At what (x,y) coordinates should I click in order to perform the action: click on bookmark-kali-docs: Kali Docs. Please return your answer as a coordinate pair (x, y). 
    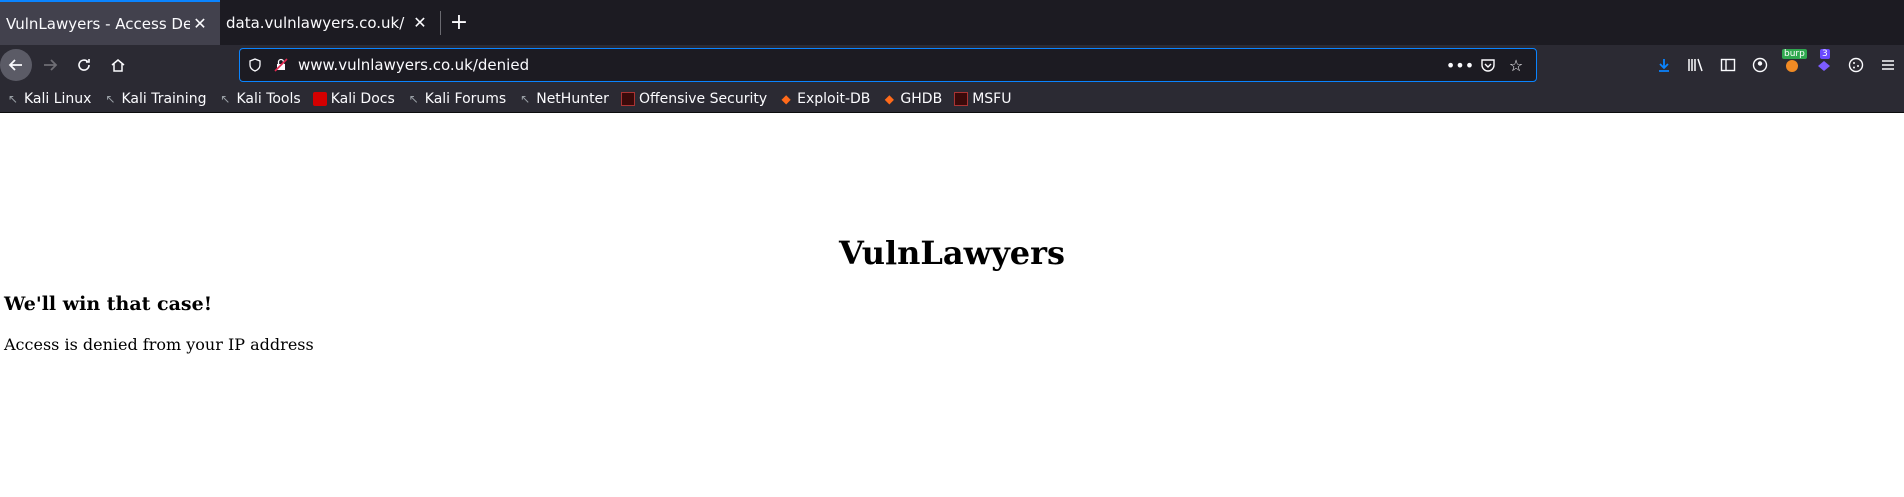
    Looking at the image, I should click on (353, 98).